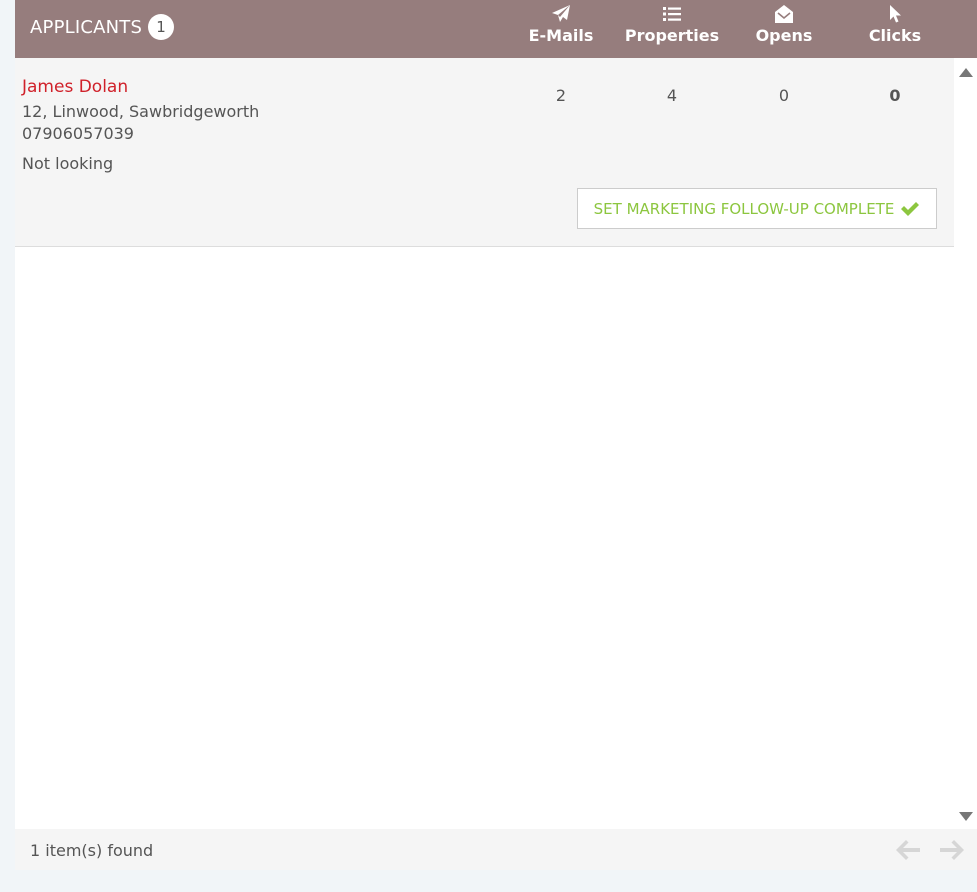 The height and width of the screenshot is (892, 977). Describe the element at coordinates (966, 72) in the screenshot. I see `scroll-up-arrow-icon` at that location.